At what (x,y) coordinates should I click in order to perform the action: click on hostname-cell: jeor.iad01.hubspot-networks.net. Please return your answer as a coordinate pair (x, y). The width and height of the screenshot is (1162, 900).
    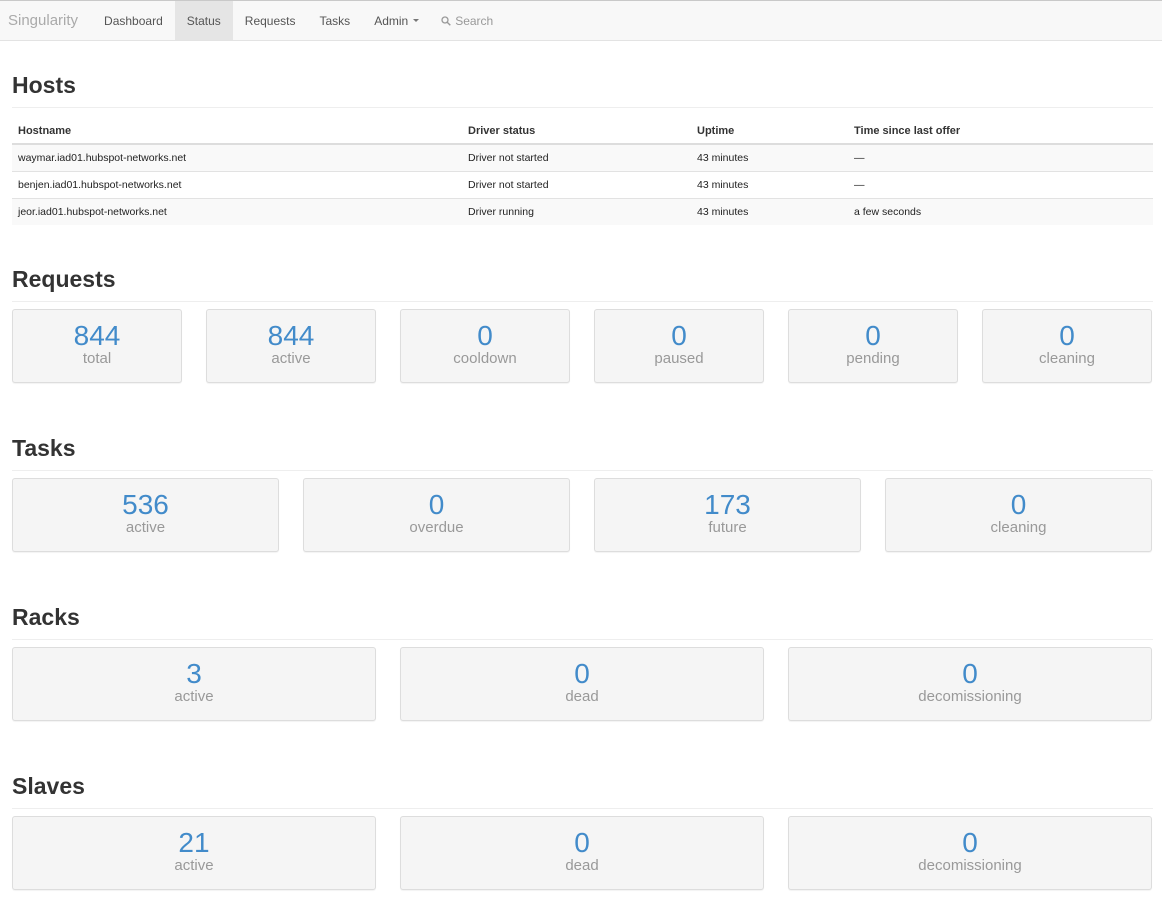
    Looking at the image, I should click on (237, 211).